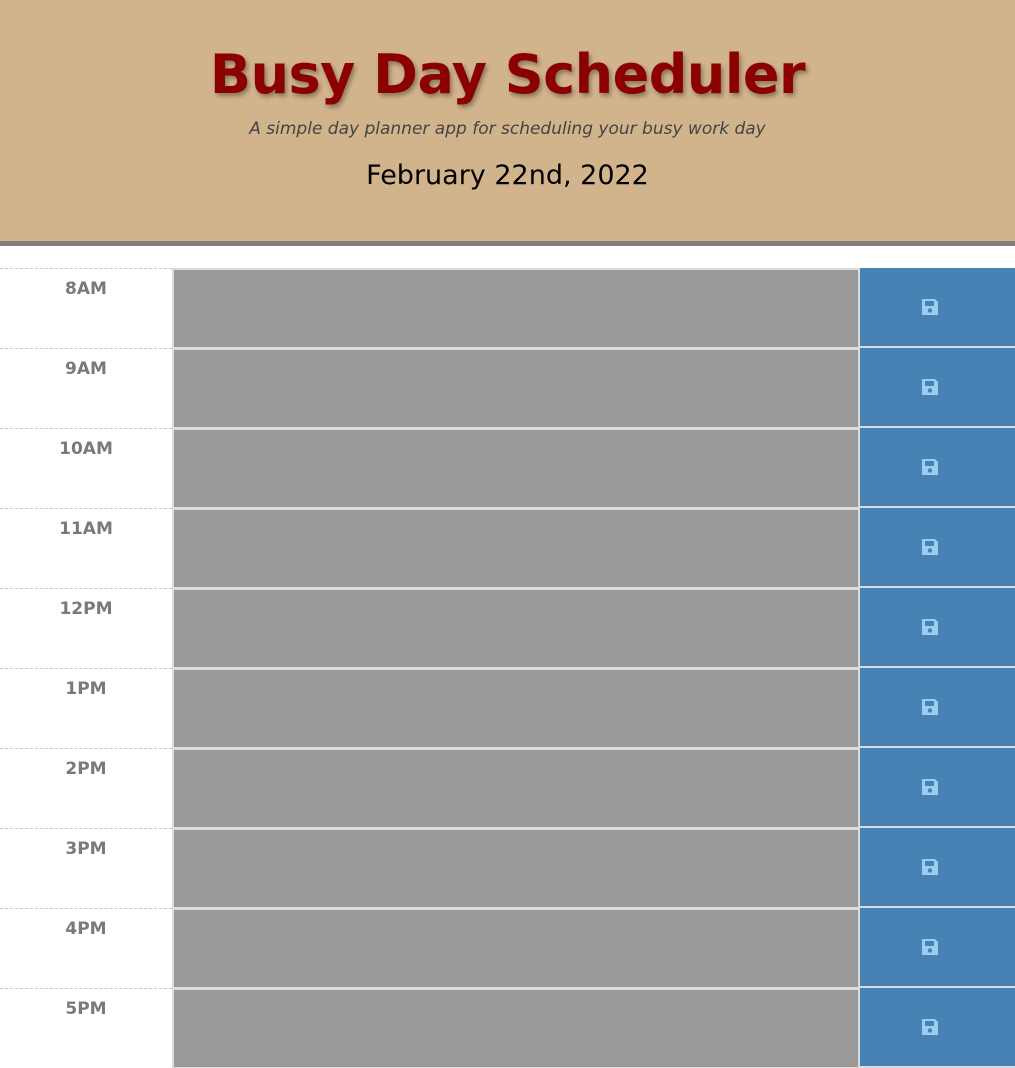  I want to click on hour-label: 3PM, so click(86, 868).